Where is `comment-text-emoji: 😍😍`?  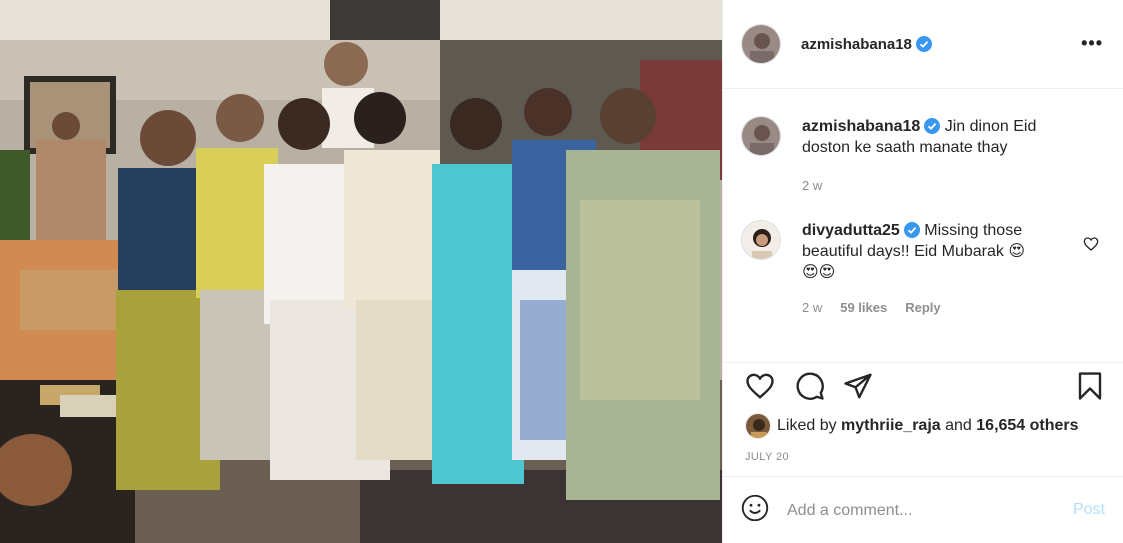
comment-text-emoji: 😍😍 is located at coordinates (819, 272).